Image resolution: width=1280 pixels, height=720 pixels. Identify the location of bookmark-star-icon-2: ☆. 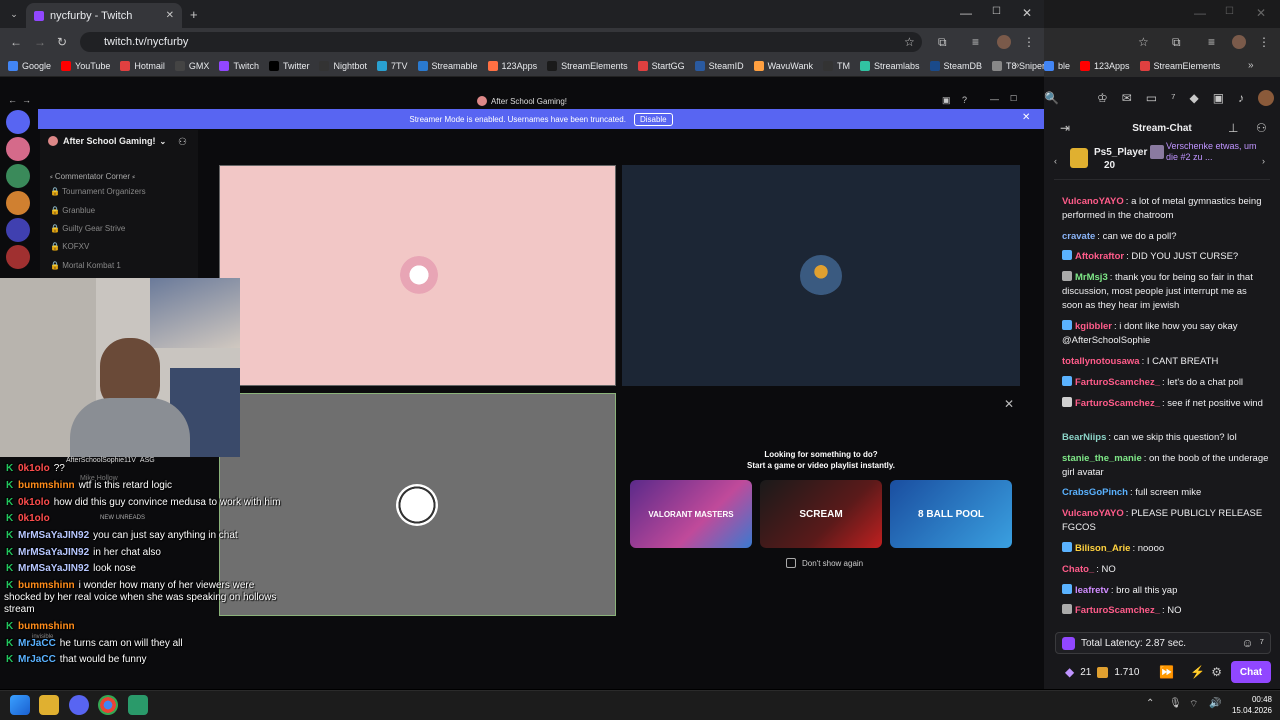
(1143, 42).